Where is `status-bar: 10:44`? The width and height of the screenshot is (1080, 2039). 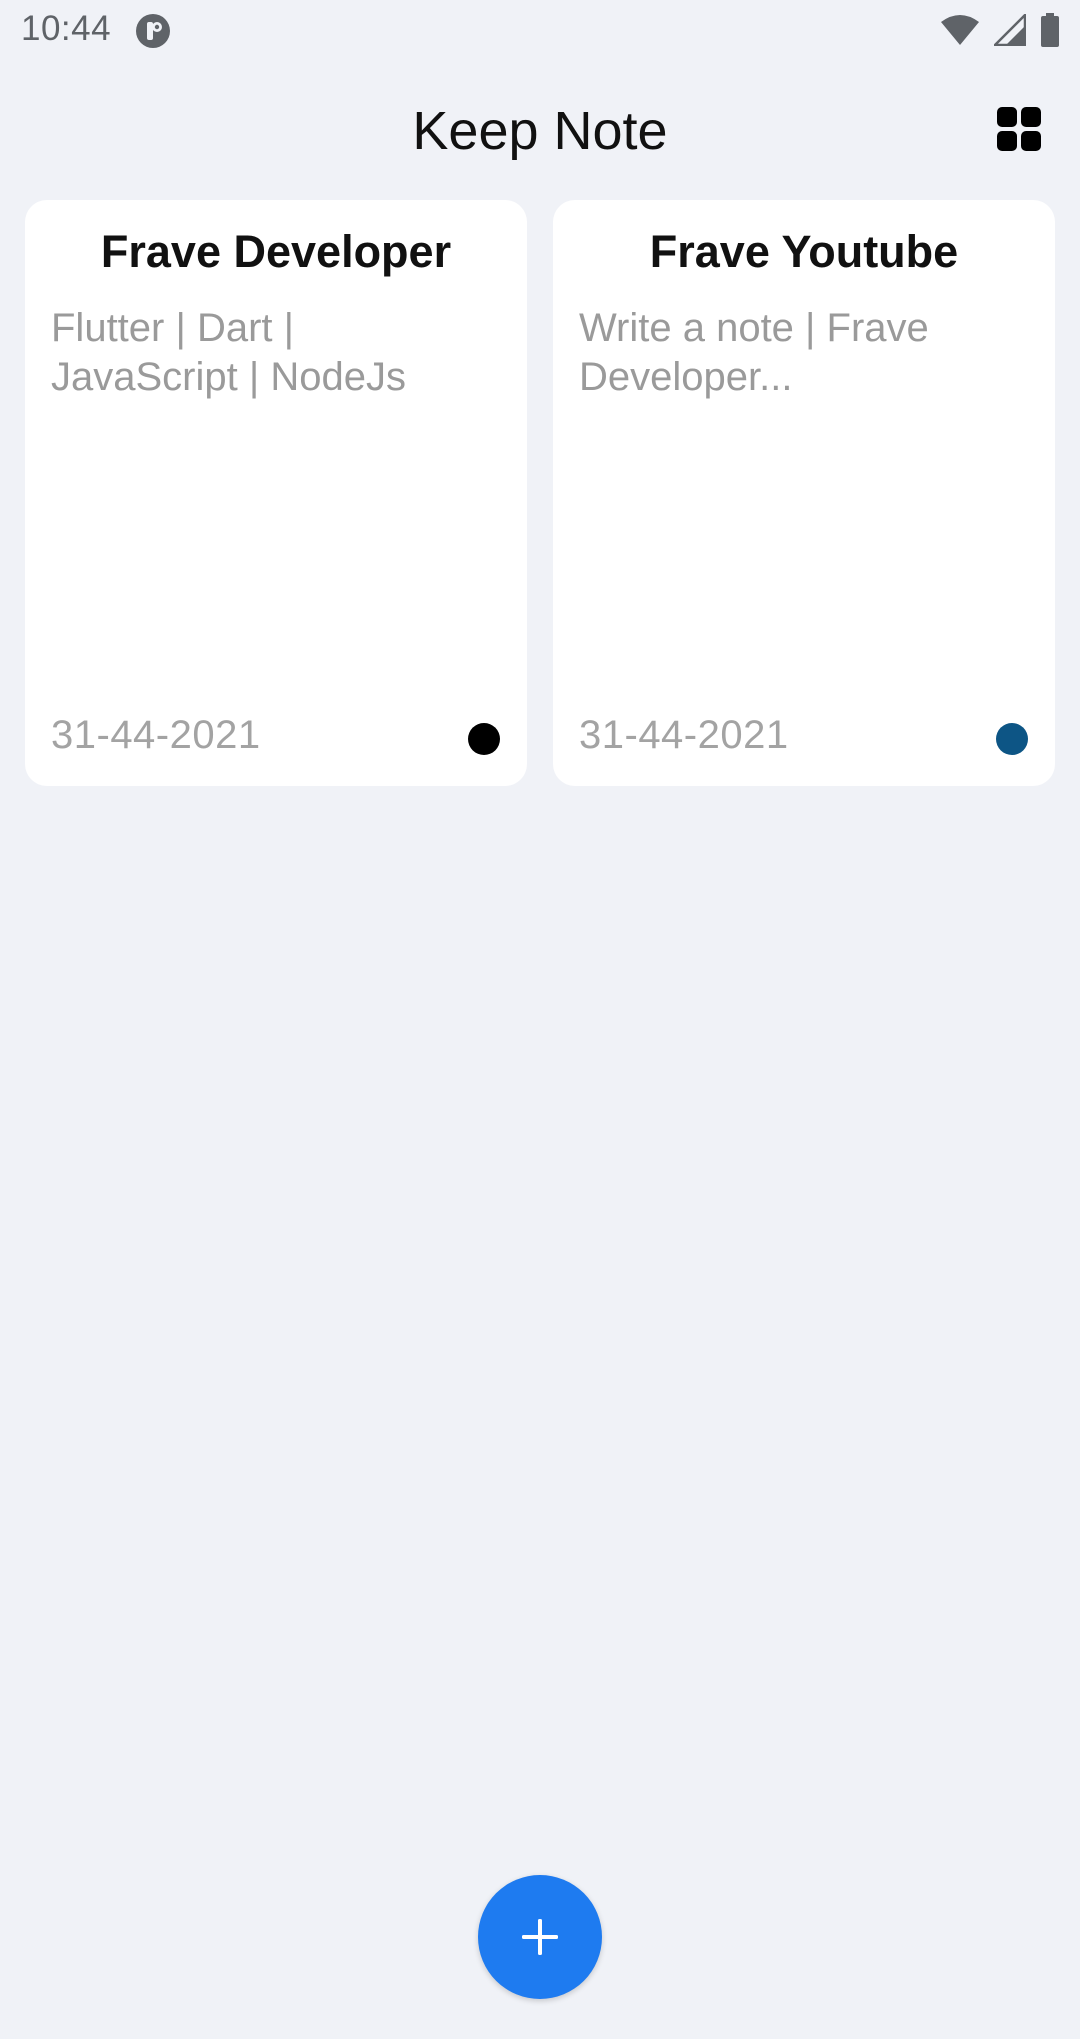 status-bar: 10:44 is located at coordinates (540, 30).